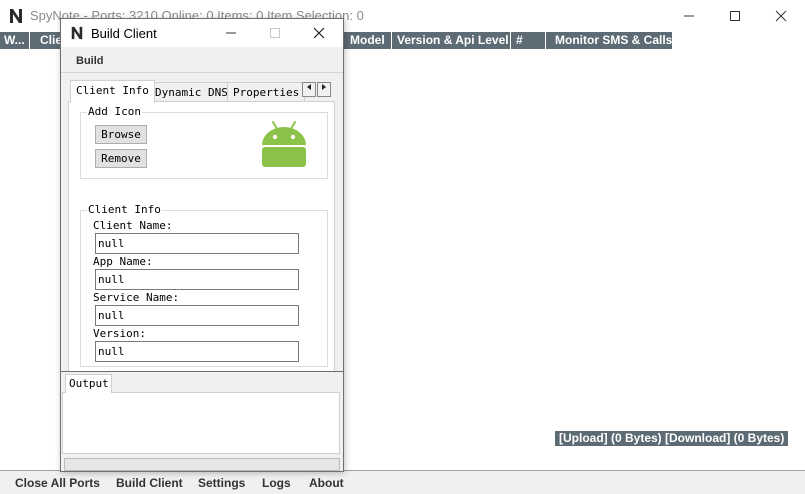  Describe the element at coordinates (112, 91) in the screenshot. I see `tab-client-info: Client Info` at that location.